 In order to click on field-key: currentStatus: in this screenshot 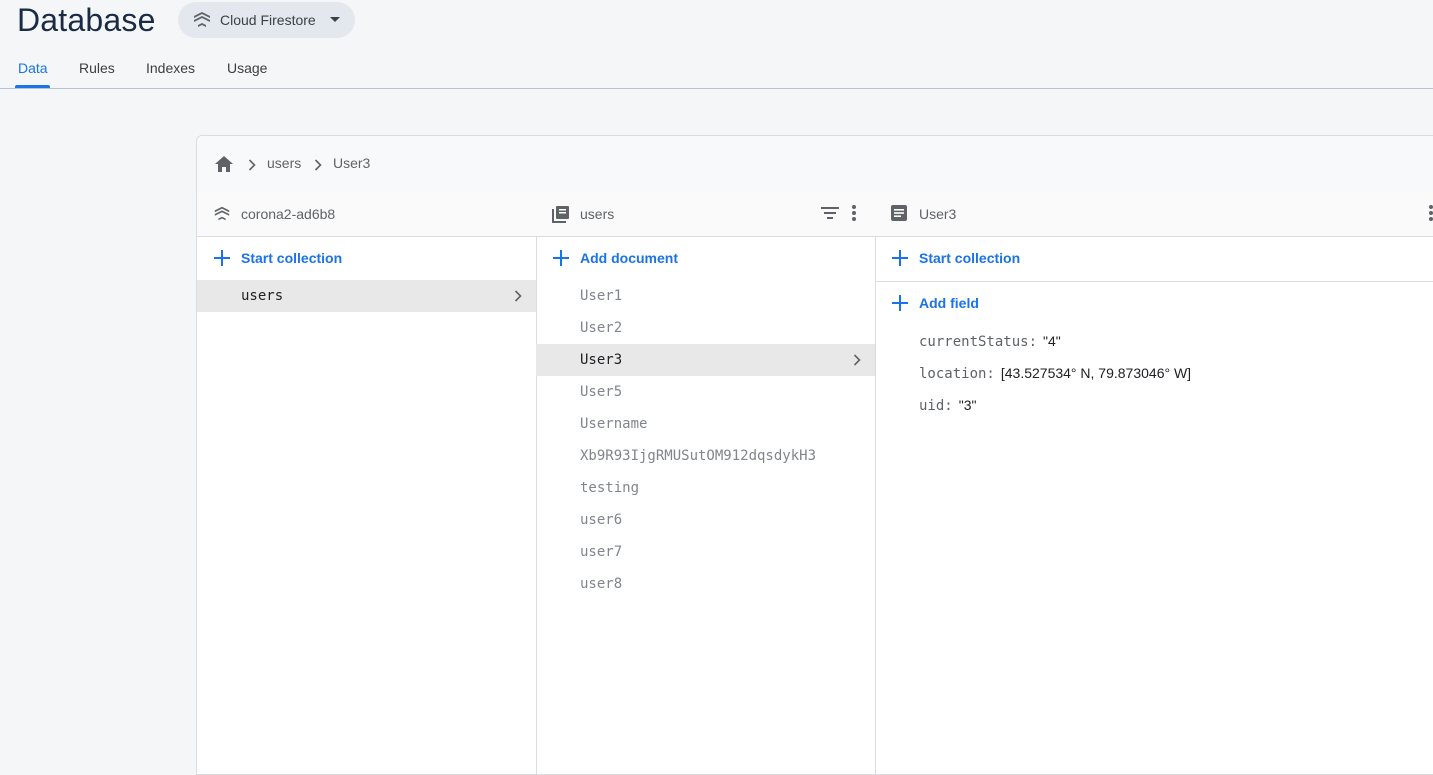, I will do `click(978, 342)`.